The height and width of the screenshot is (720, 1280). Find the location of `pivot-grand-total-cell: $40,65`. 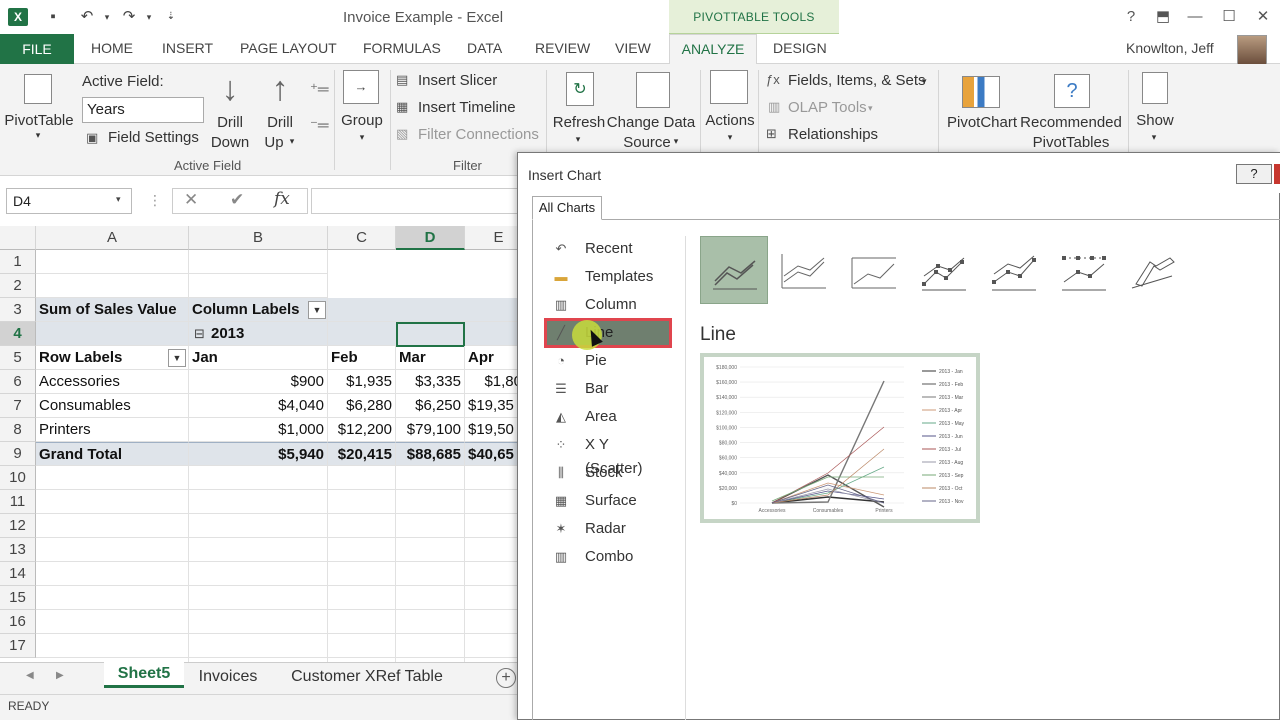

pivot-grand-total-cell: $40,65 is located at coordinates (491, 454).